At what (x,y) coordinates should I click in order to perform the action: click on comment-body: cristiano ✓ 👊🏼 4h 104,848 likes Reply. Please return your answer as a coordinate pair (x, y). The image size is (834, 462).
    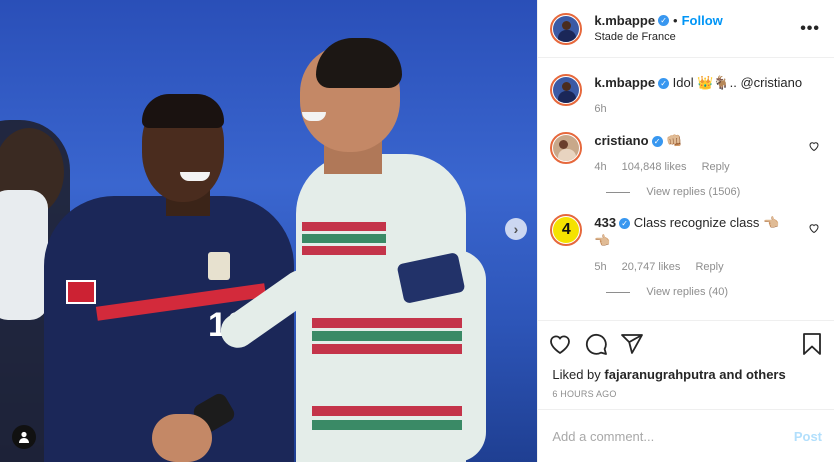
    Looking at the image, I should click on (708, 154).